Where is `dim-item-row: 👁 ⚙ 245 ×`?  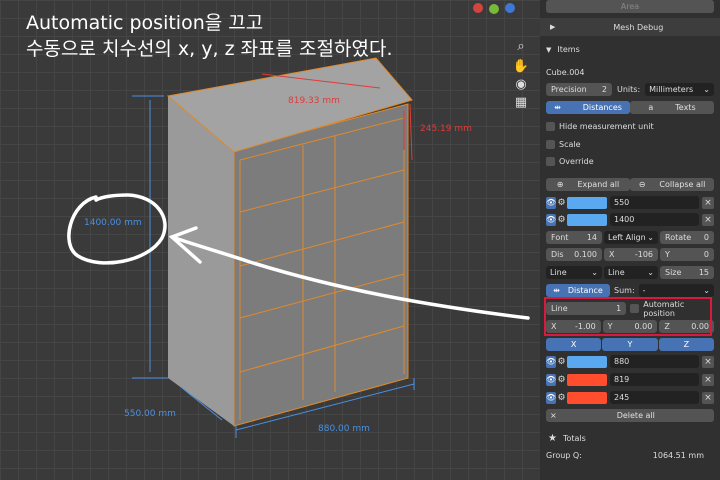
dim-item-row: 👁 ⚙ 245 × is located at coordinates (630, 397).